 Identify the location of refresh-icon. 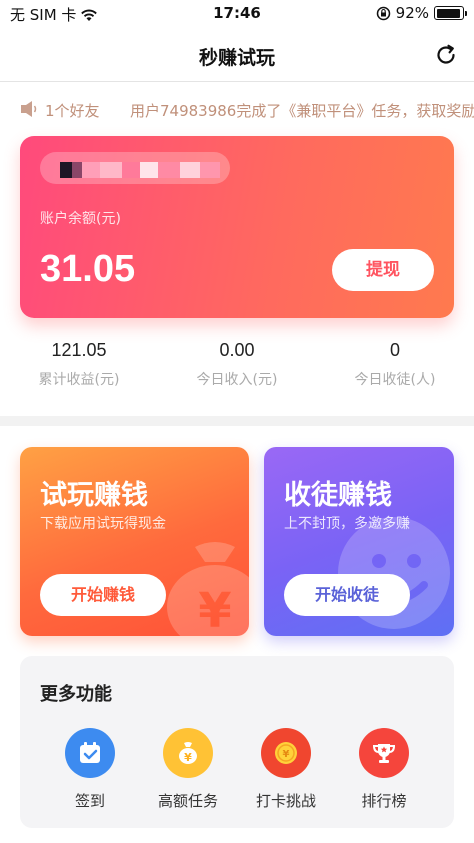
(446, 55).